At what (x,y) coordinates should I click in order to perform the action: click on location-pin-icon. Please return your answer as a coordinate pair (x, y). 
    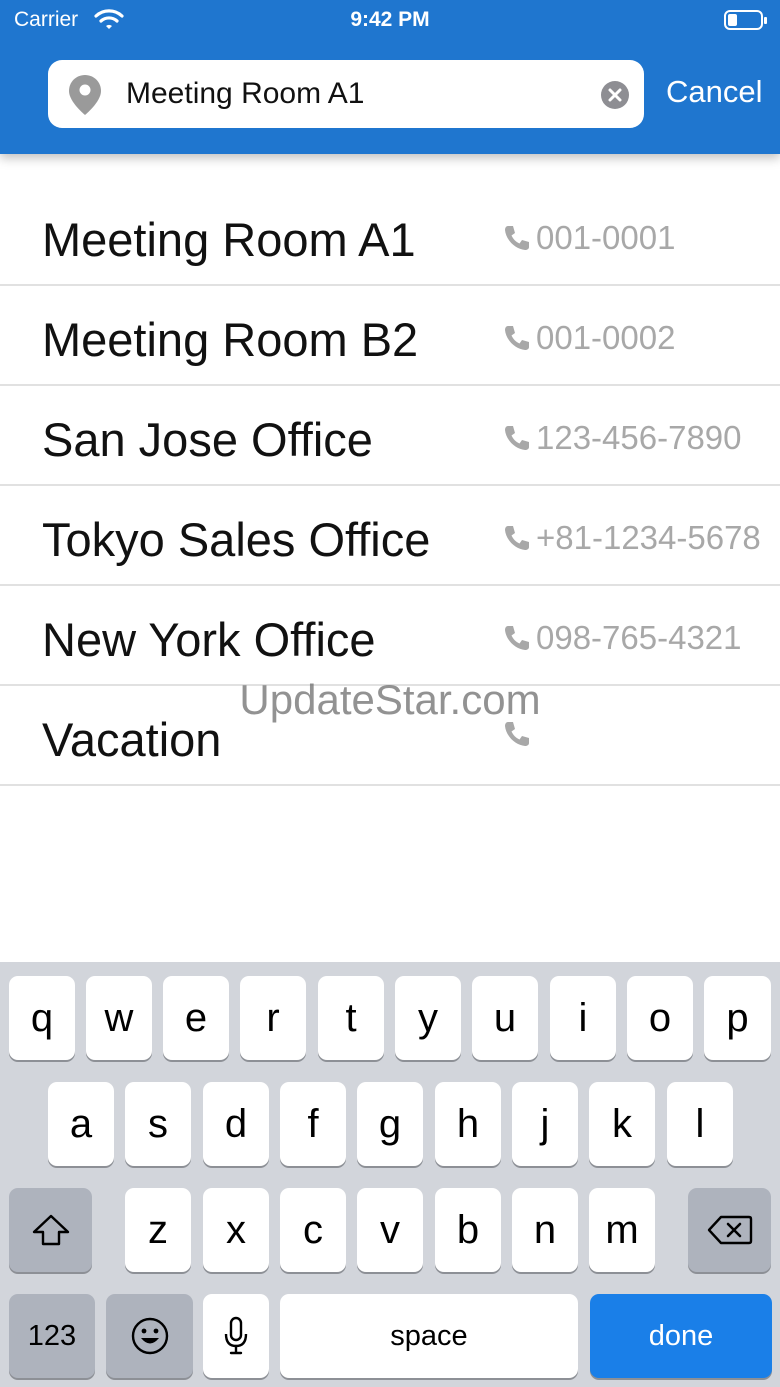
    Looking at the image, I should click on (85, 95).